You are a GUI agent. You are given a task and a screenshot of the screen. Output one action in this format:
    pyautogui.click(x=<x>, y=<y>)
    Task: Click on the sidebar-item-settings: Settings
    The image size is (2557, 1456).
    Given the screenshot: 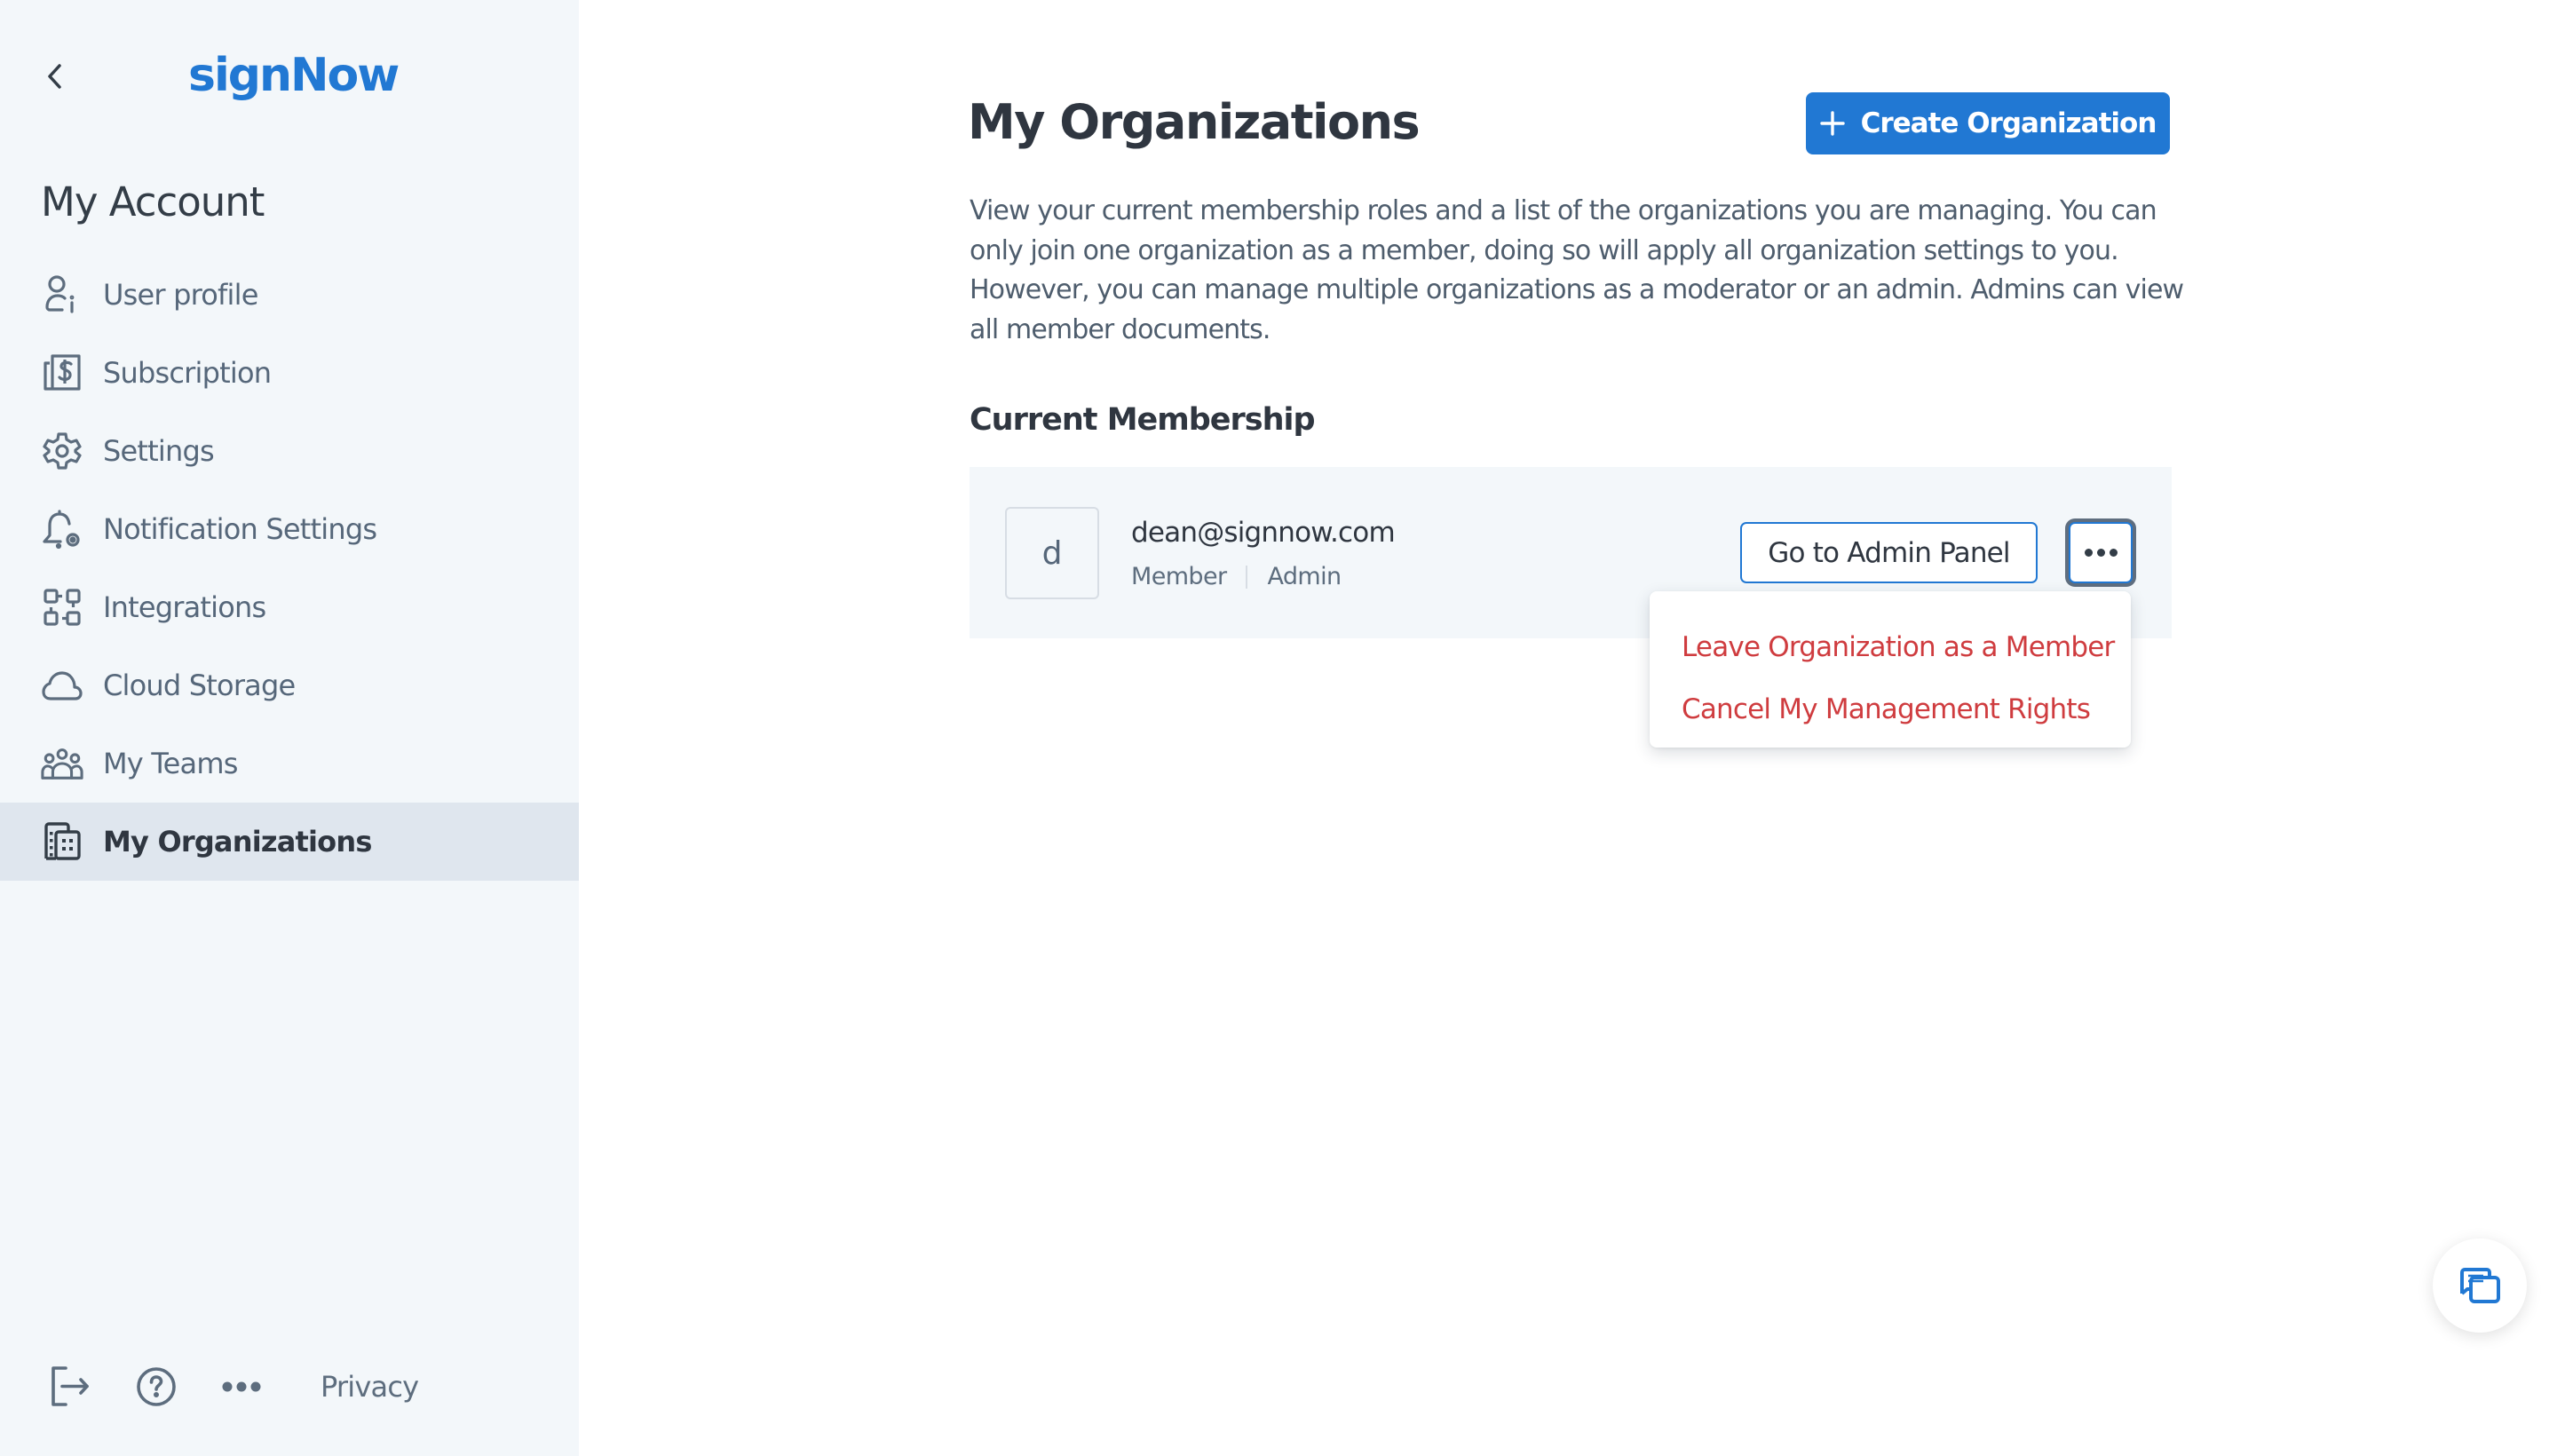 What is the action you would take?
    pyautogui.click(x=289, y=451)
    